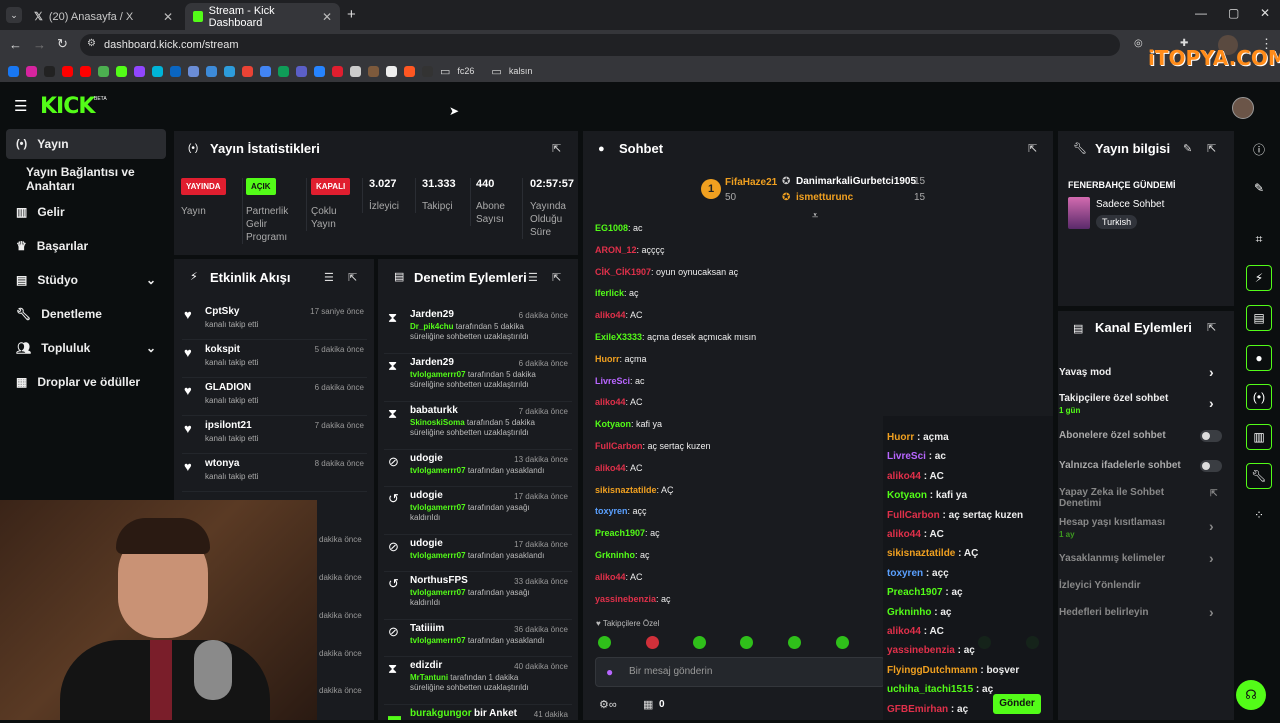 This screenshot has width=1280, height=723. Describe the element at coordinates (626, 490) in the screenshot. I see `chat-username: sikisnaztatilde` at that location.